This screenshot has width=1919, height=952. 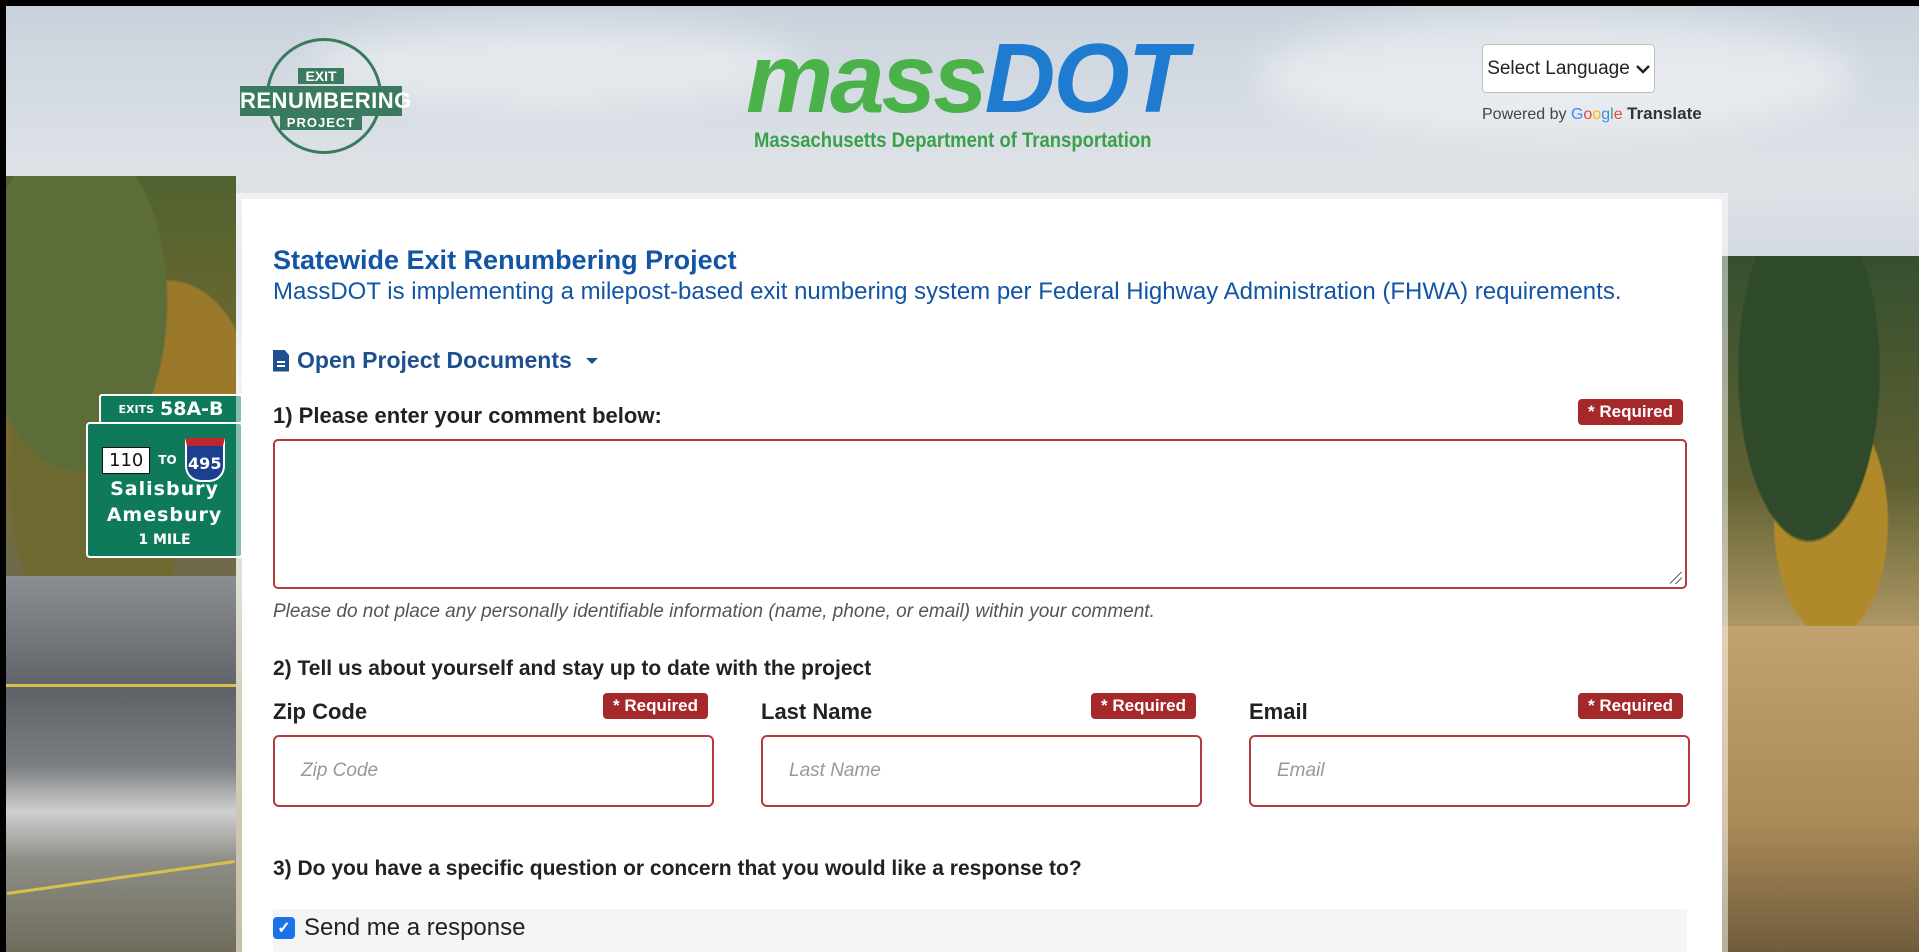 I want to click on logo-project-text: PROJECT, so click(x=321, y=122).